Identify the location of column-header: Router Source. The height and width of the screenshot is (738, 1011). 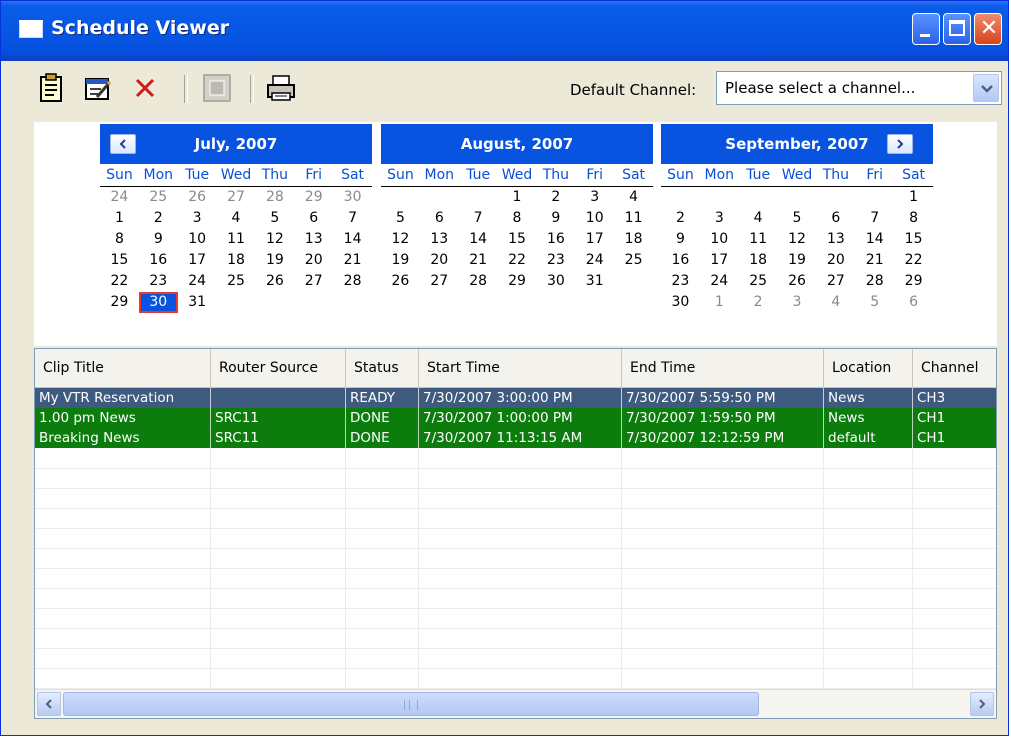
(278, 368).